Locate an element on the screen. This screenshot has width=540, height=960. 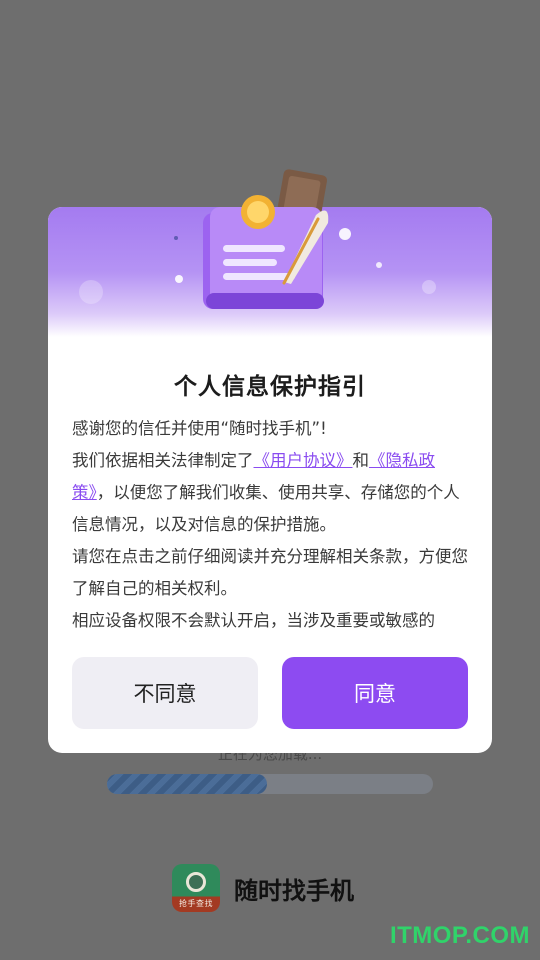
dialog-paragraph-thanks: 感谢您的信任并使用“随时找手机”! is located at coordinates (199, 428).